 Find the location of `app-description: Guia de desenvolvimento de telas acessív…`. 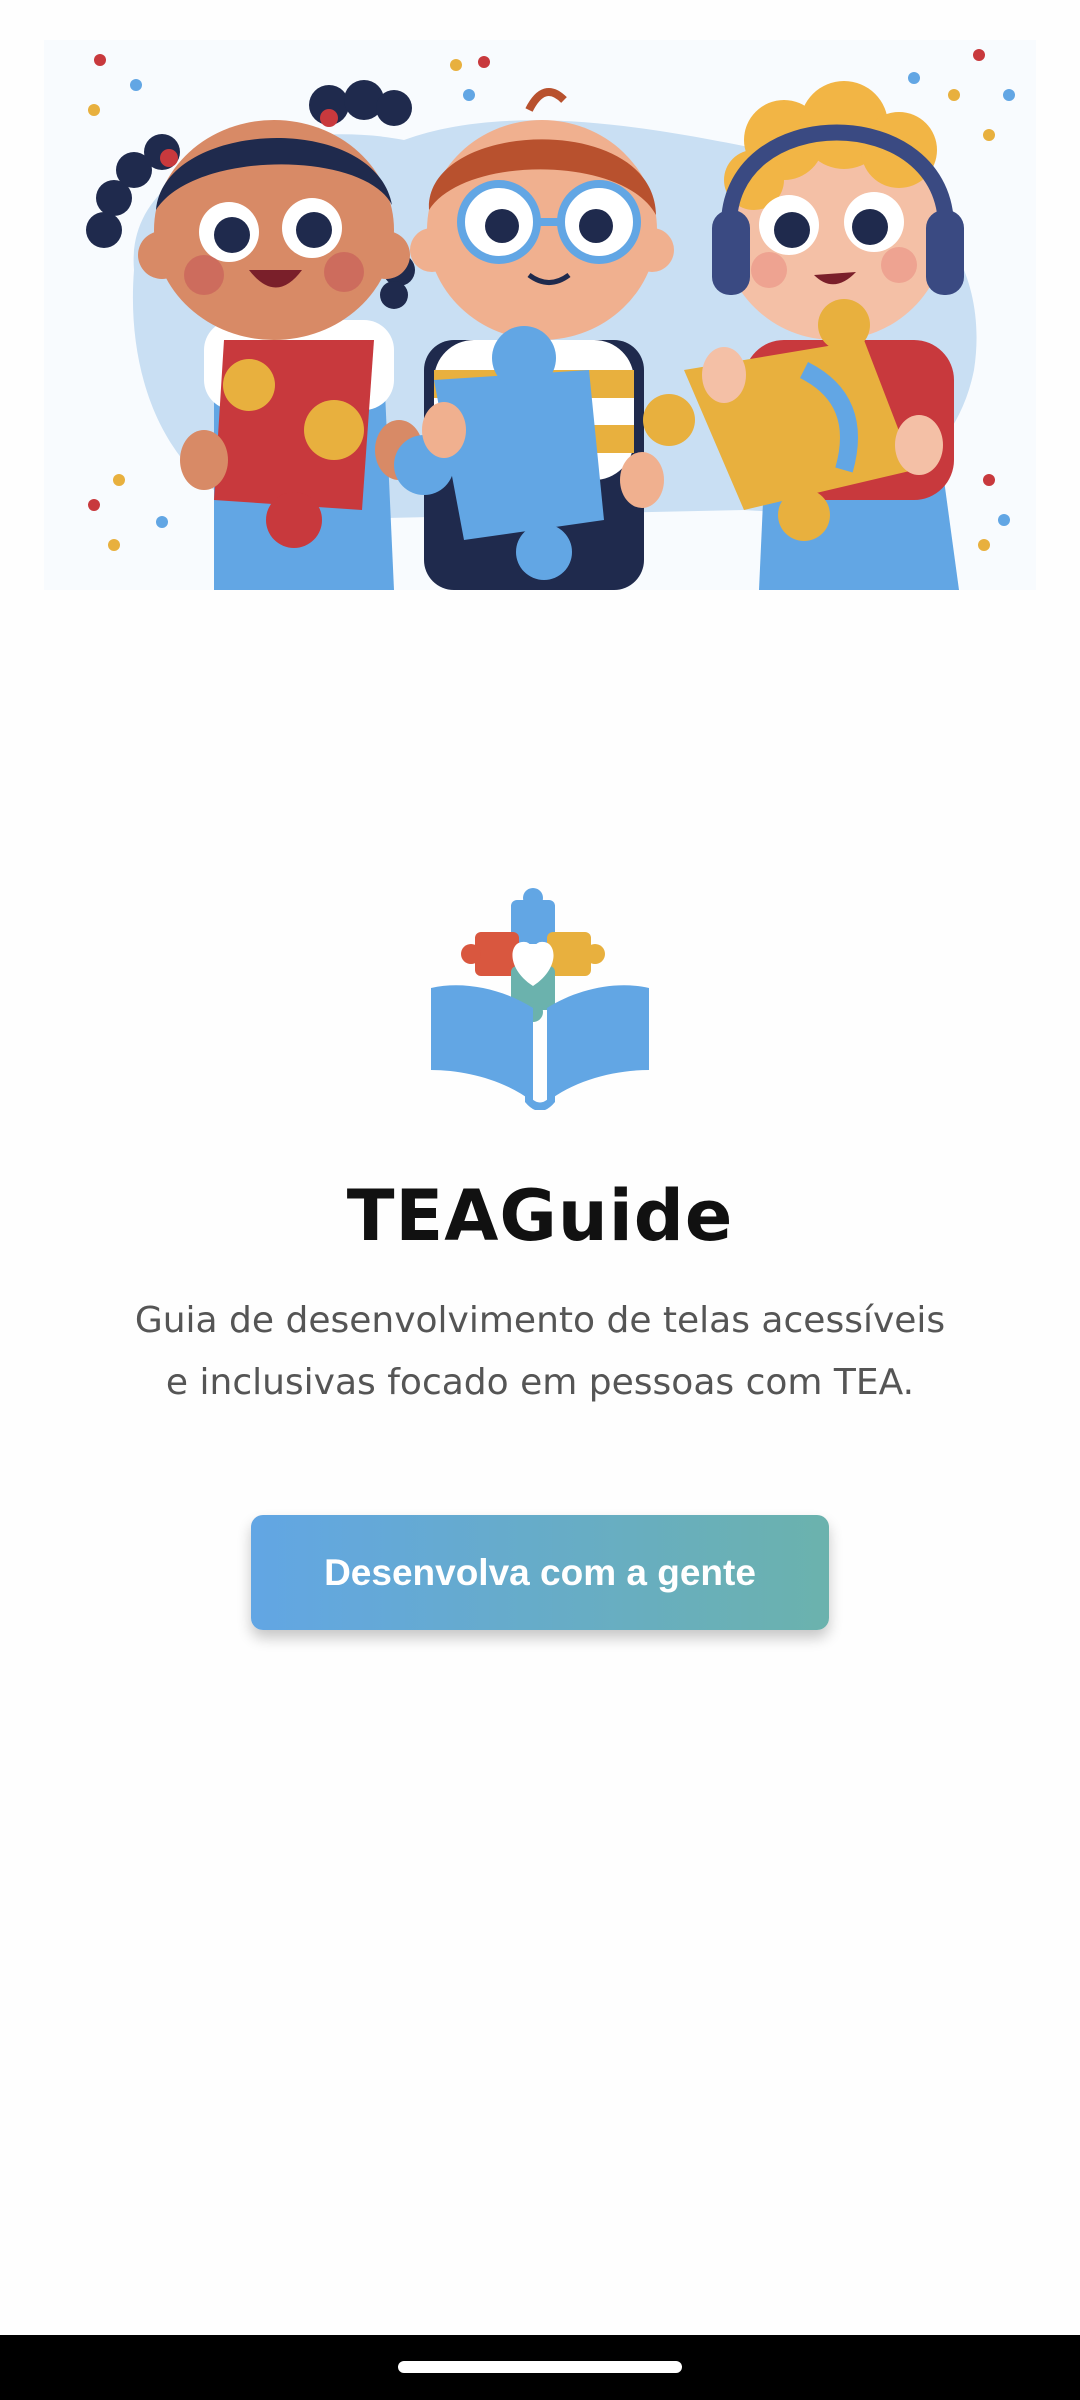

app-description: Guia de desenvolvimento de telas acessív… is located at coordinates (540, 1352).